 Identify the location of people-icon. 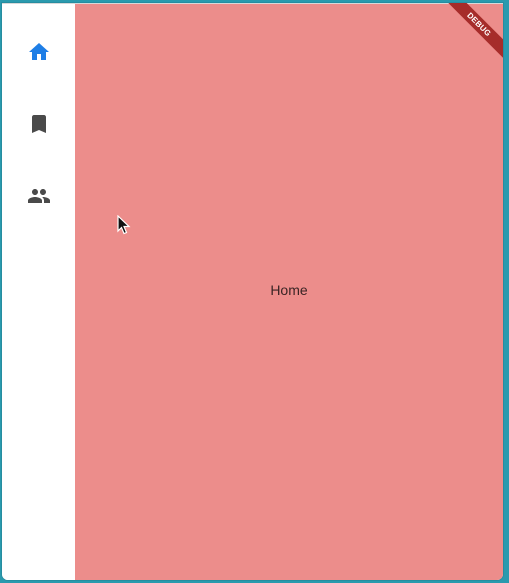
(38, 196).